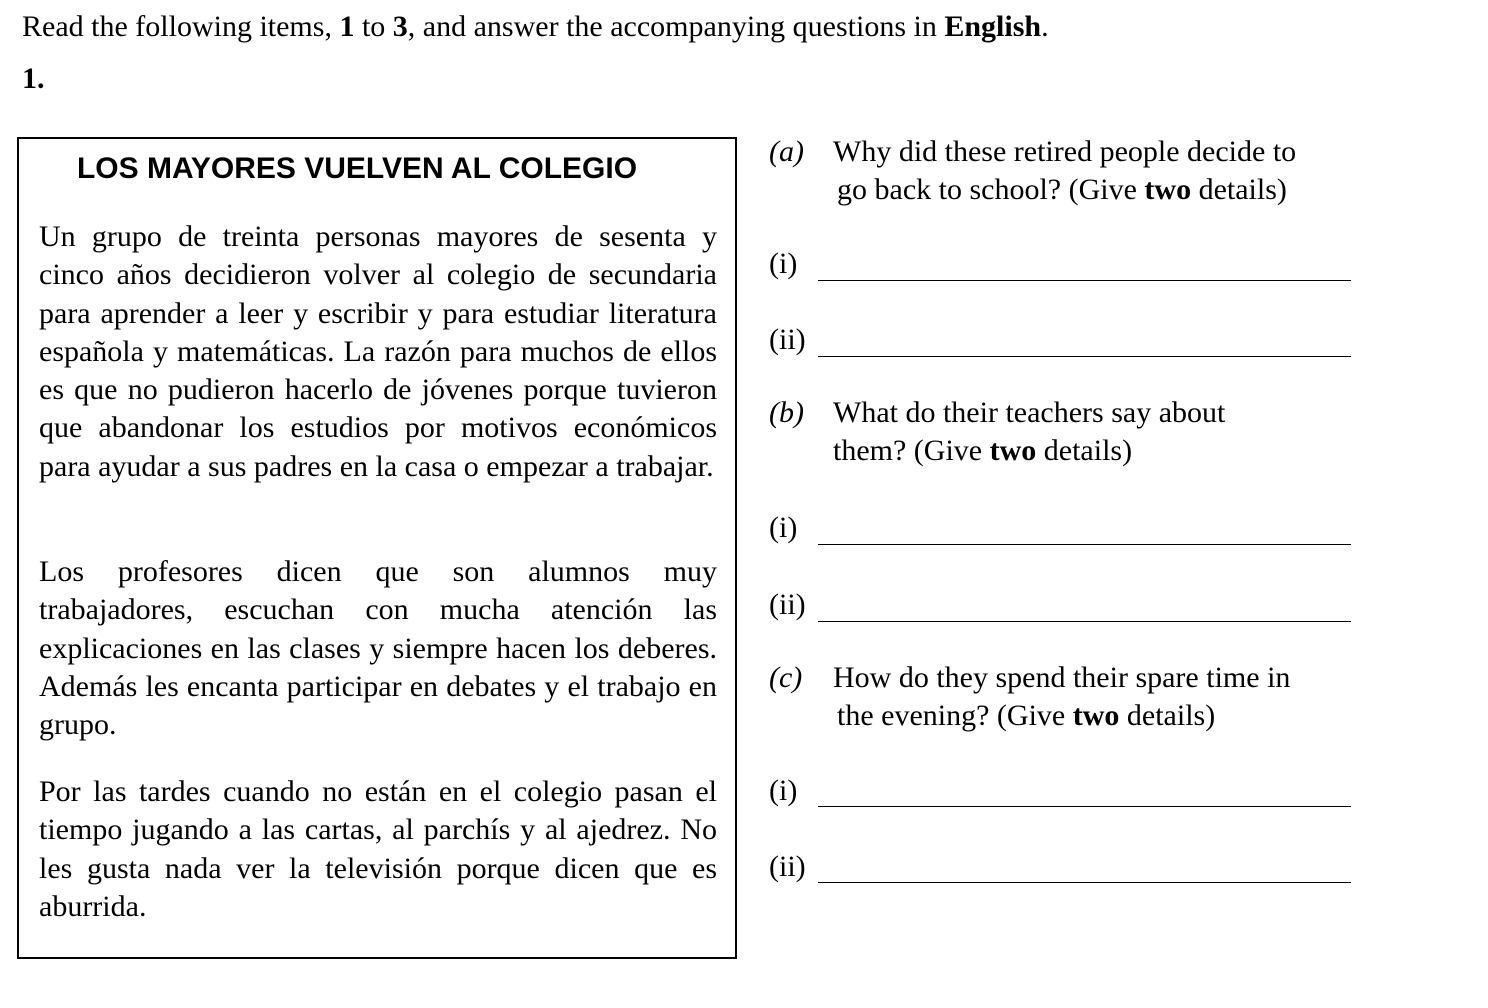  What do you see at coordinates (400, 26) in the screenshot?
I see `instructions-last-item: 3` at bounding box center [400, 26].